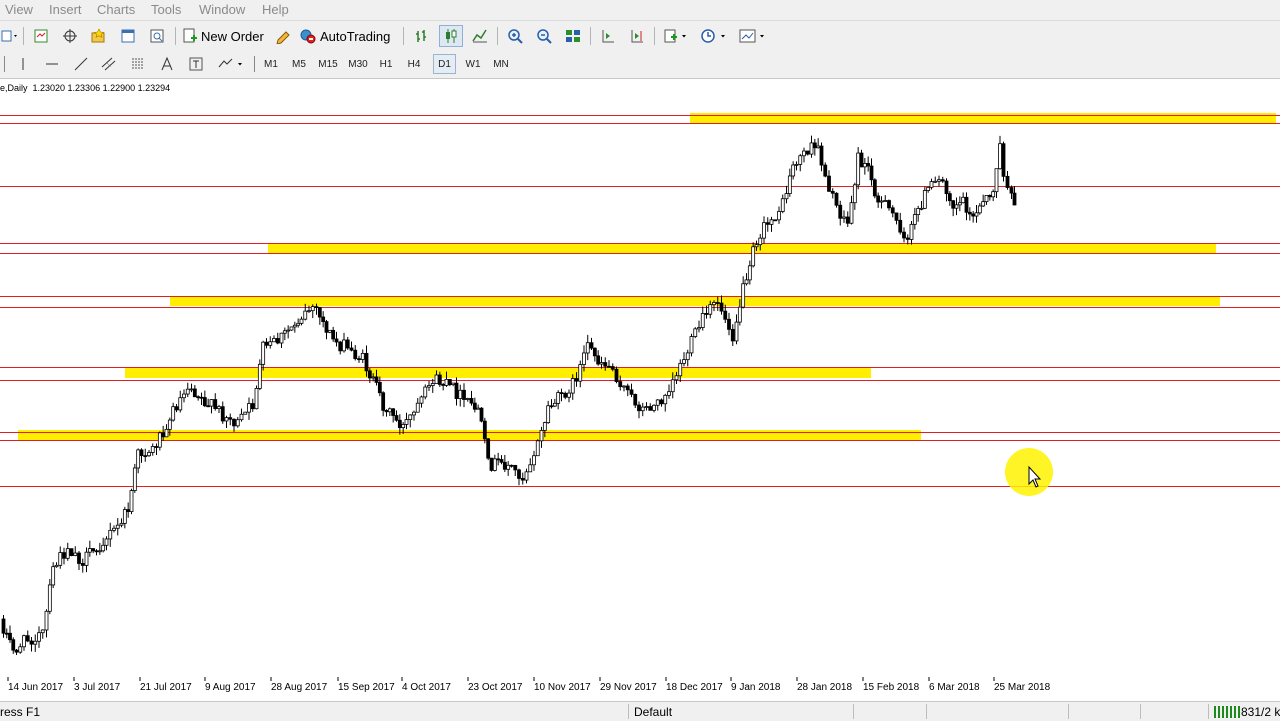  Describe the element at coordinates (98, 36) in the screenshot. I see `navigator-icon` at that location.